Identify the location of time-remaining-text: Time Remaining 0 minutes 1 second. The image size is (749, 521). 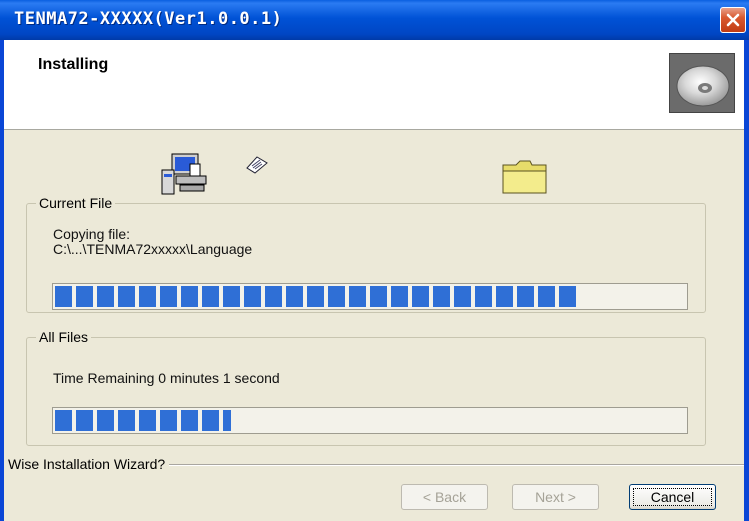
(166, 378).